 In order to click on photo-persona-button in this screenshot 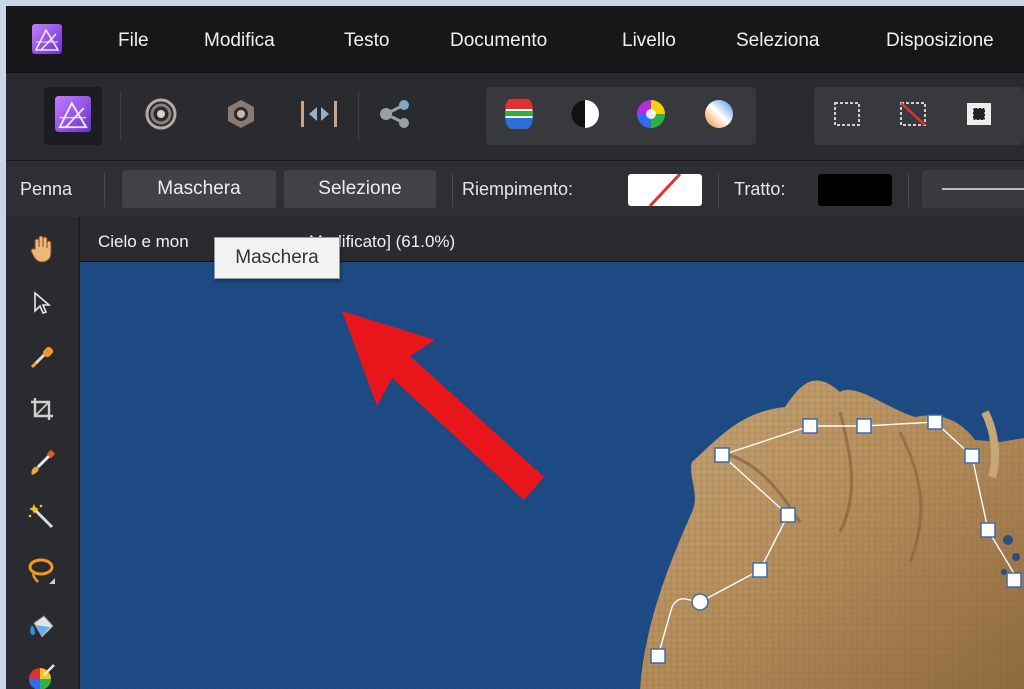, I will do `click(73, 116)`.